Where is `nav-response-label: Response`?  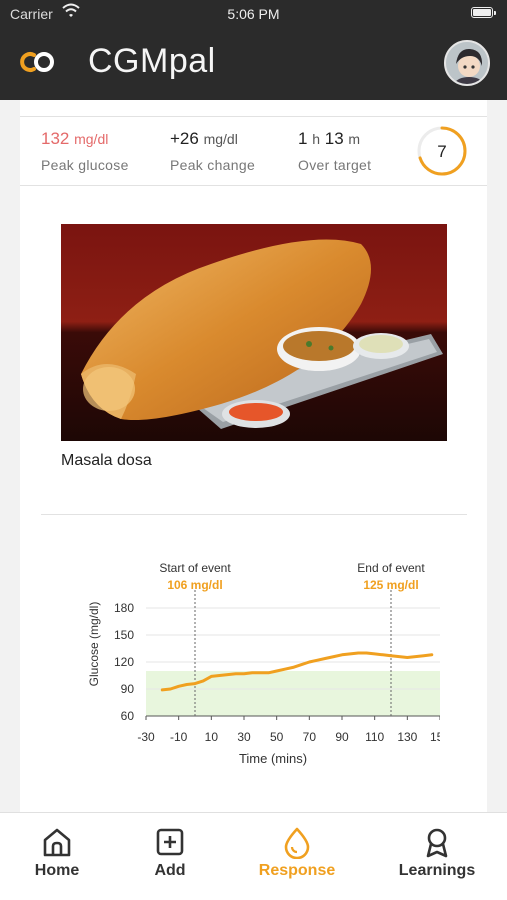
nav-response-label: Response is located at coordinates (297, 870).